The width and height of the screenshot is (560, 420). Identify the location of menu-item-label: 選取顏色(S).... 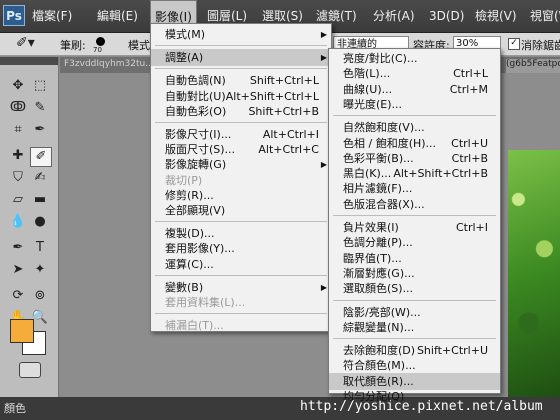
(378, 289).